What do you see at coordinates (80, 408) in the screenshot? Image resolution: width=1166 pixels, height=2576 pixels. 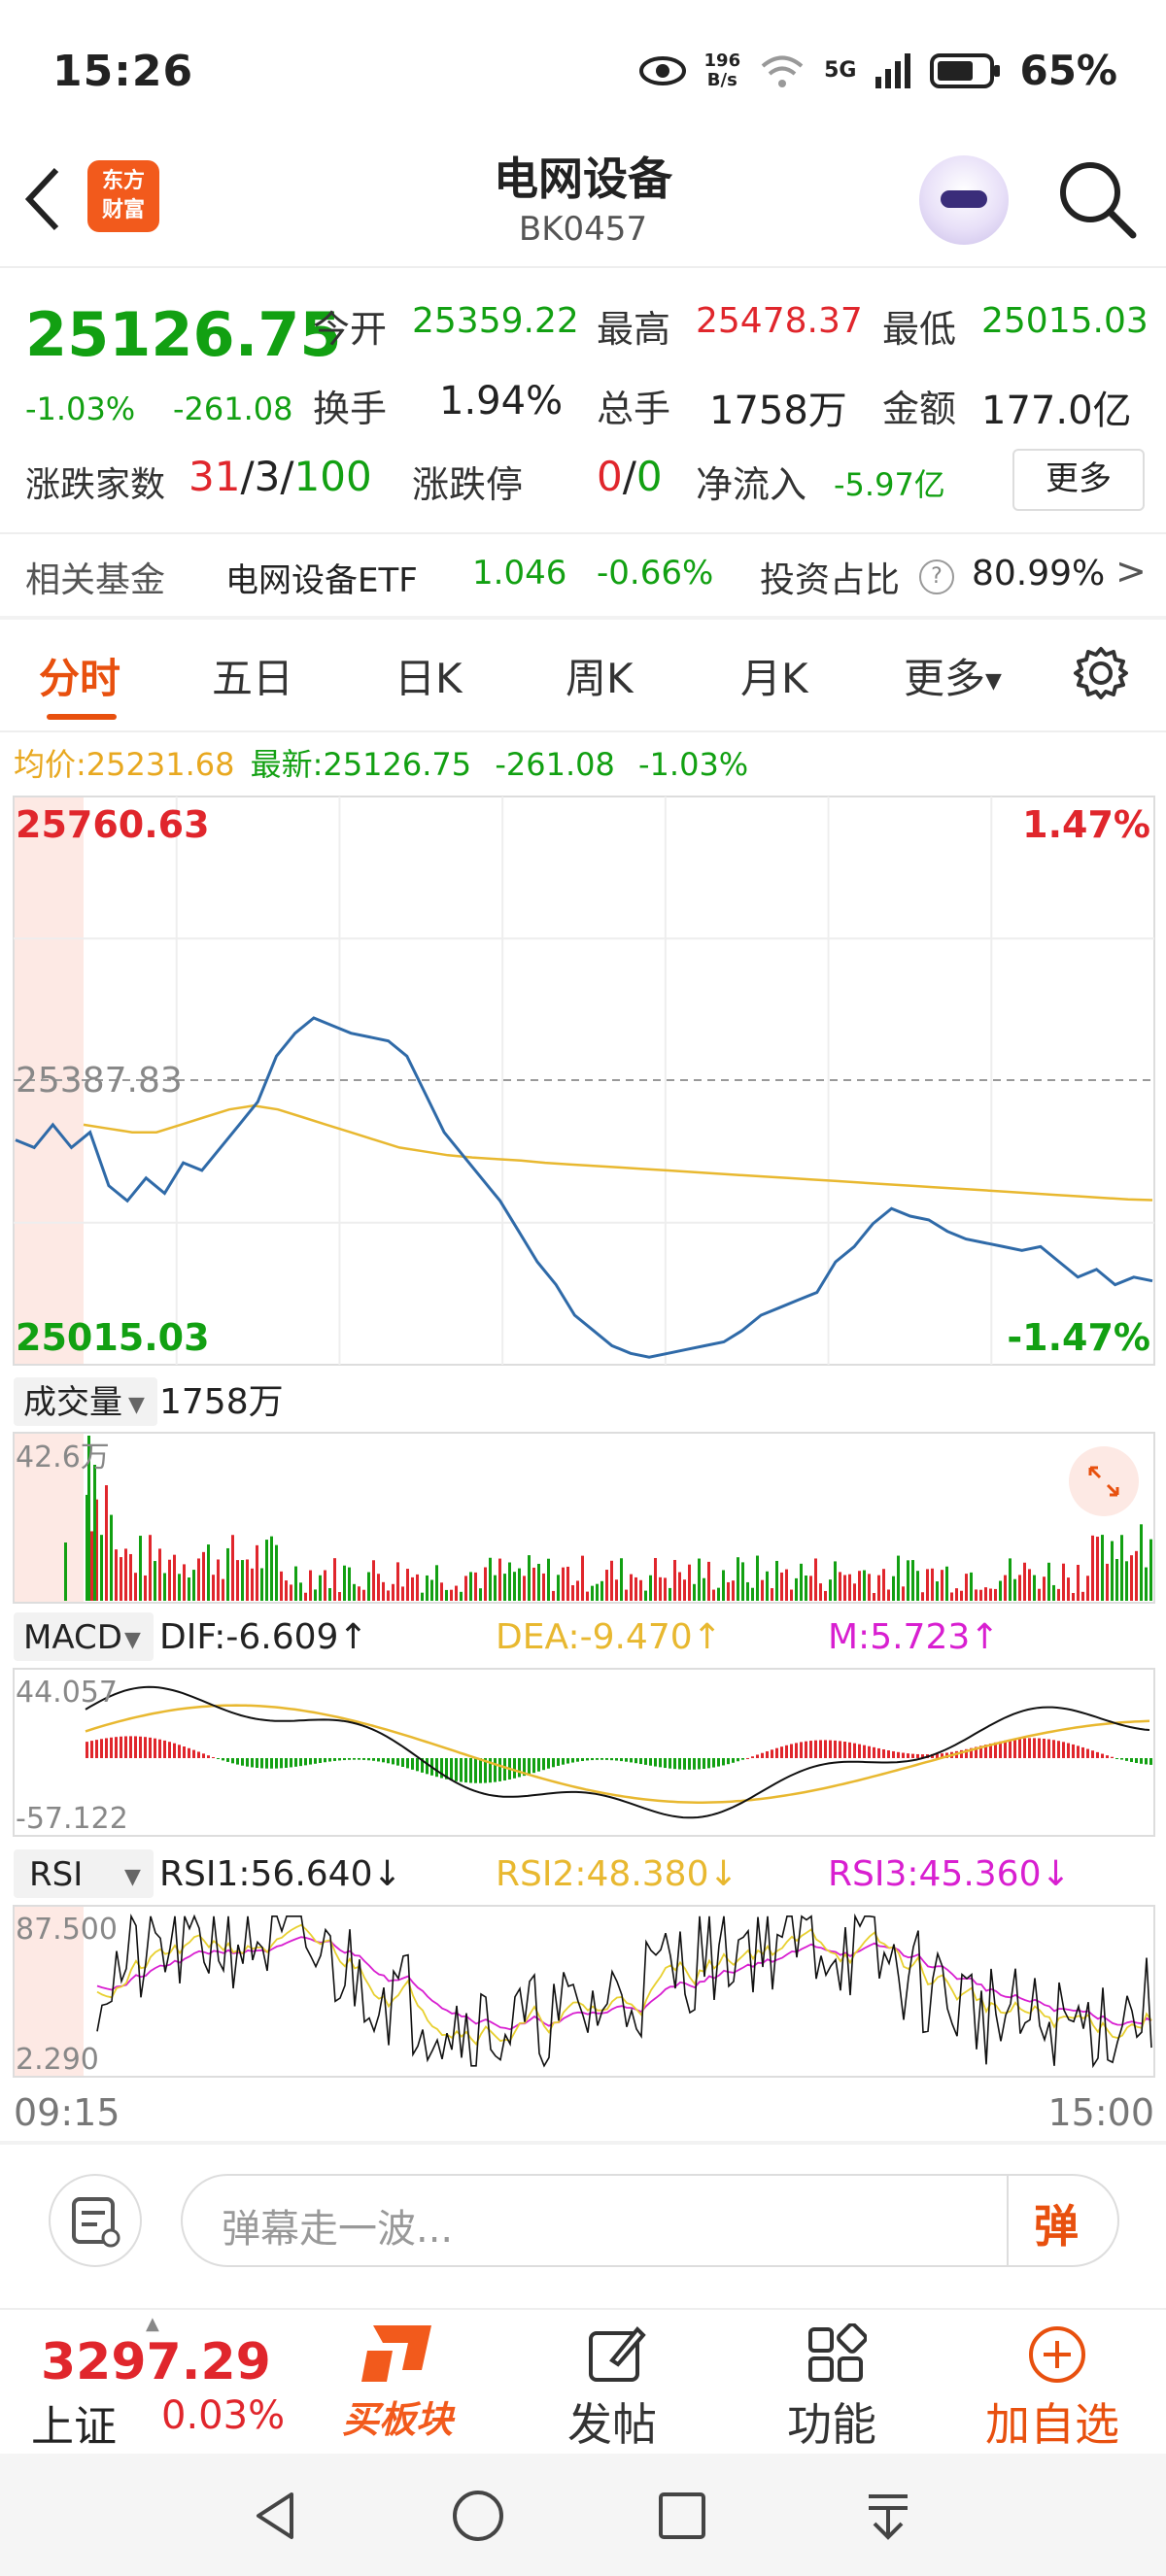 I see `change-percent: -1.03%` at bounding box center [80, 408].